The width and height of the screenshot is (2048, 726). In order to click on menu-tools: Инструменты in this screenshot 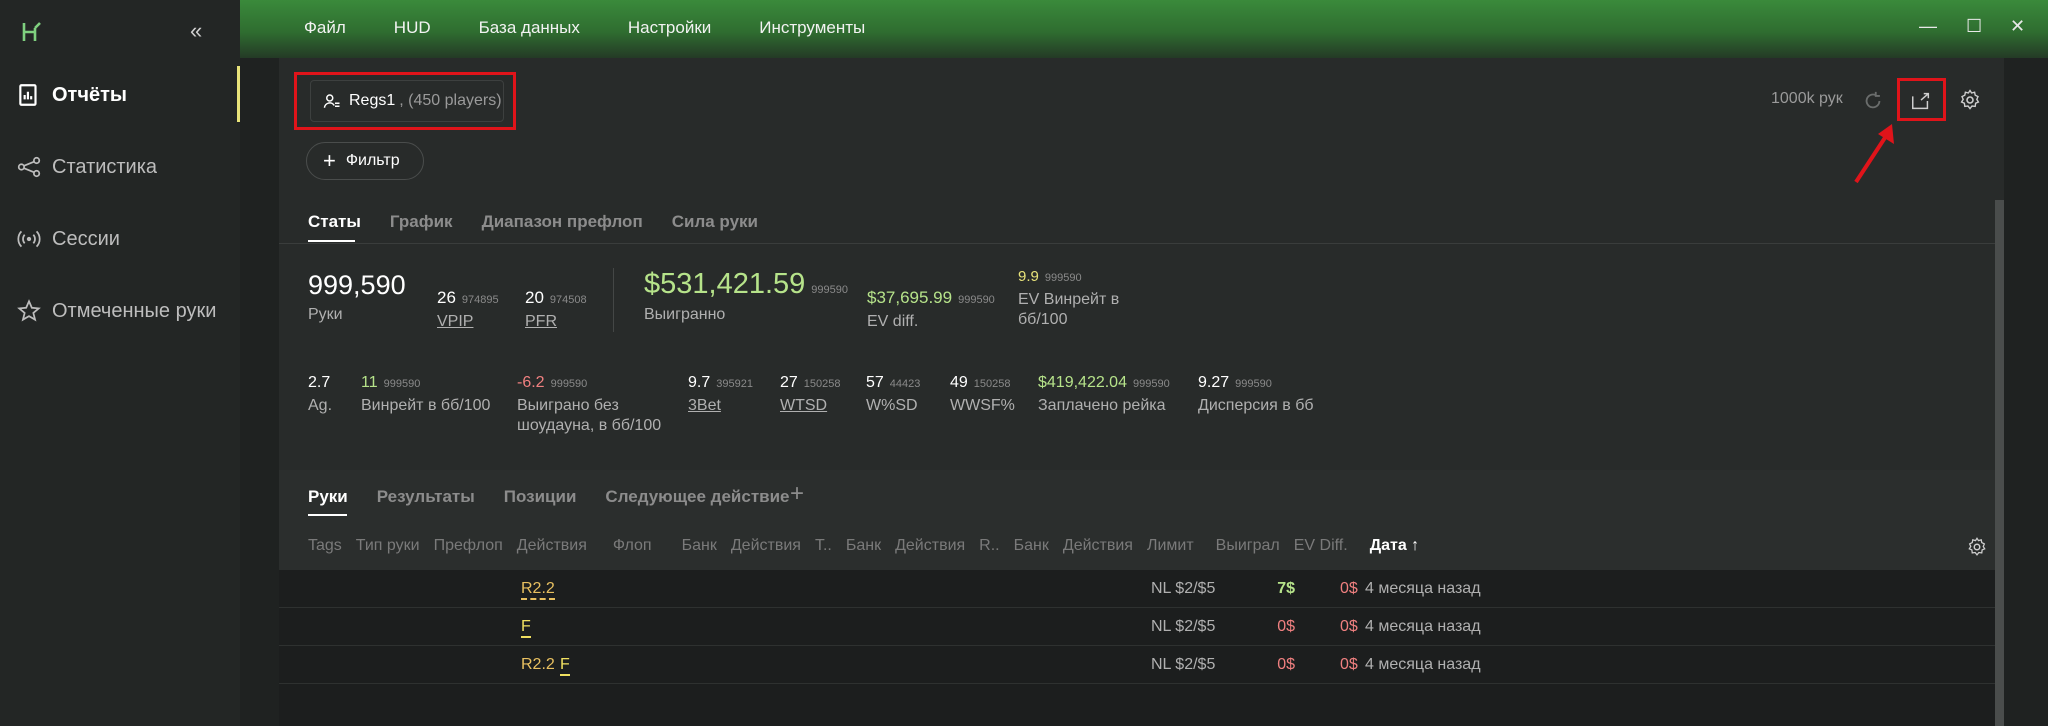, I will do `click(812, 28)`.